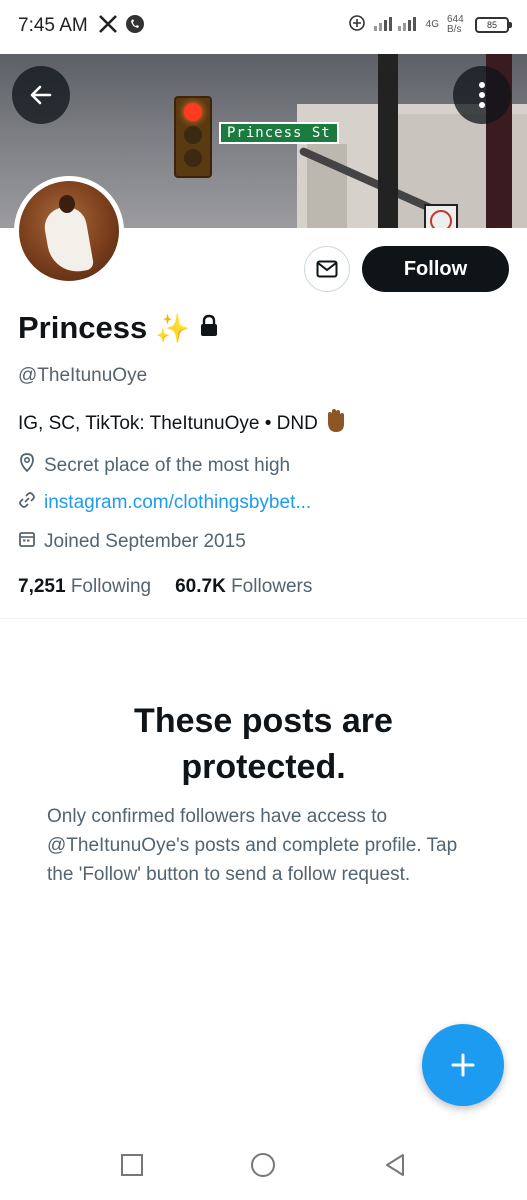 This screenshot has width=527, height=1200. I want to click on more-vertical-icon, so click(482, 95).